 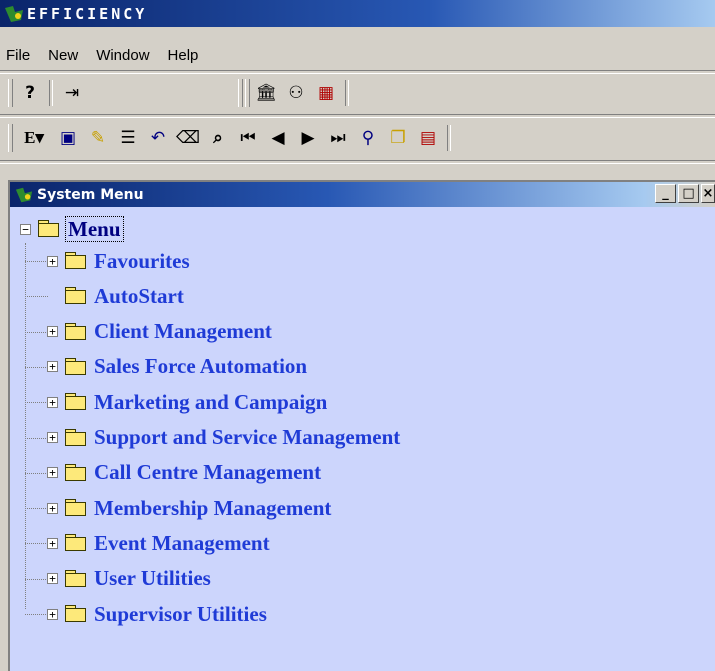 I want to click on list-icon: ☰, so click(x=128, y=138).